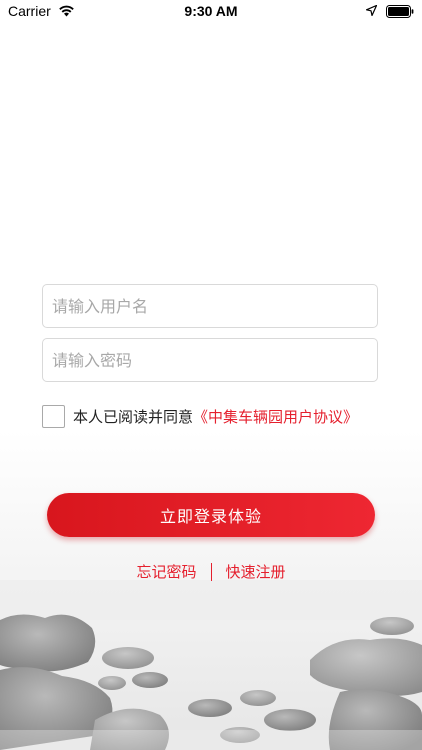  What do you see at coordinates (53, 416) in the screenshot?
I see `agree-checkbox` at bounding box center [53, 416].